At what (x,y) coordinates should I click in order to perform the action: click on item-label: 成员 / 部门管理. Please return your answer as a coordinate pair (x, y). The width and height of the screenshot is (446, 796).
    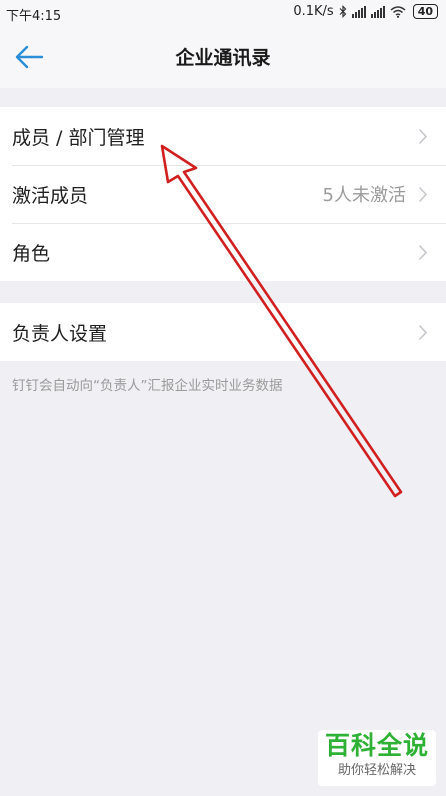
    Looking at the image, I should click on (78, 137).